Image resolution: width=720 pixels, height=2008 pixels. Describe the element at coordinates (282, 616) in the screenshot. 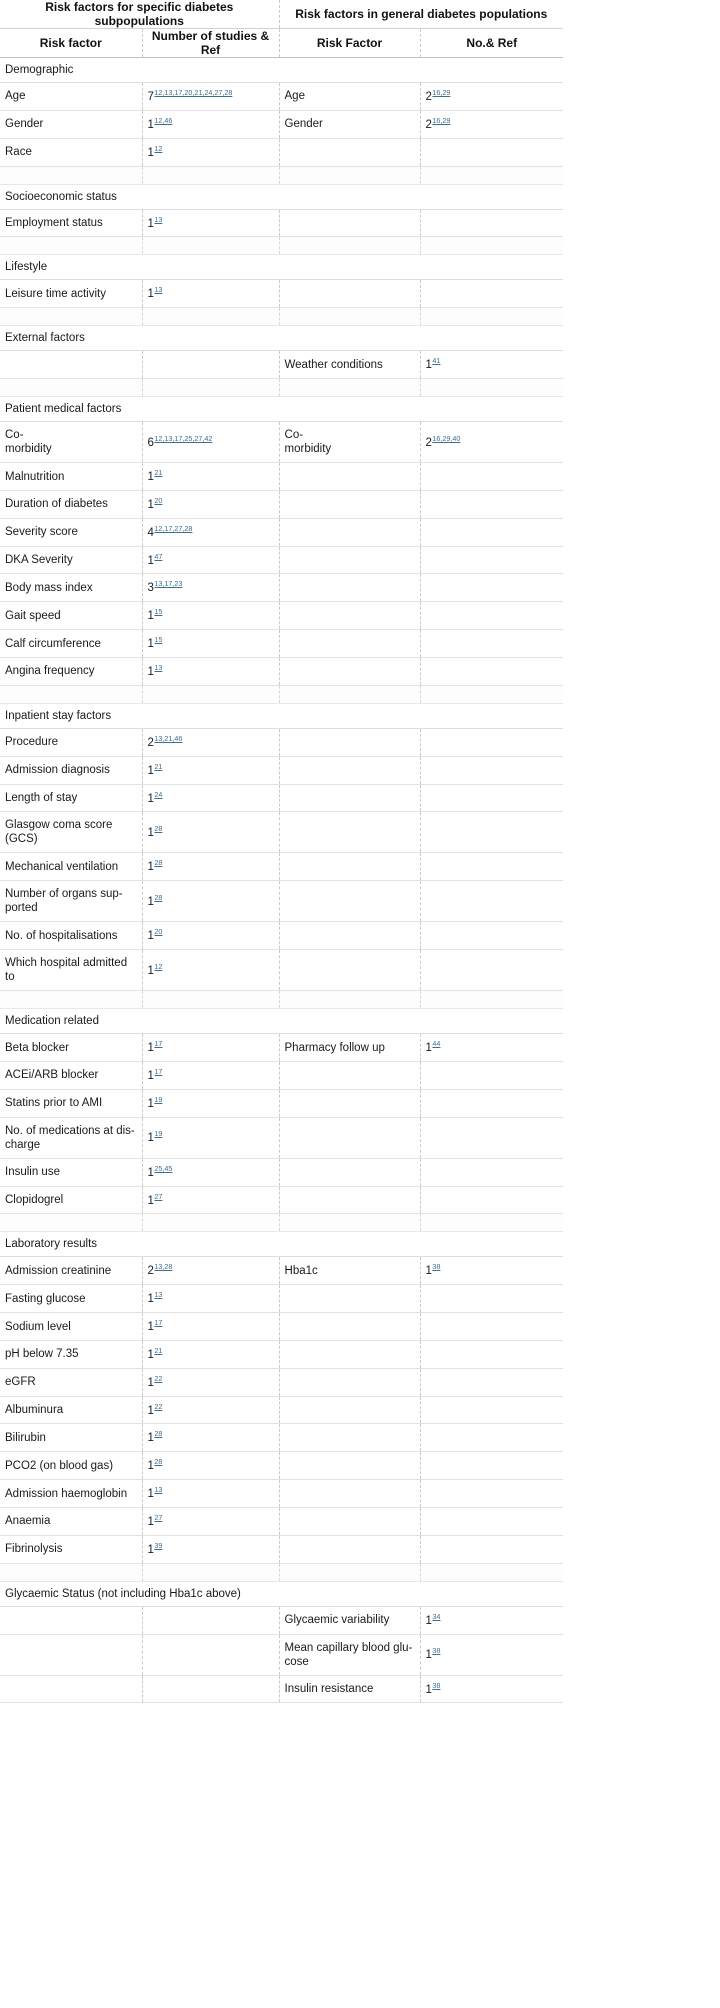

I see `table-row: Gait speed 115` at that location.